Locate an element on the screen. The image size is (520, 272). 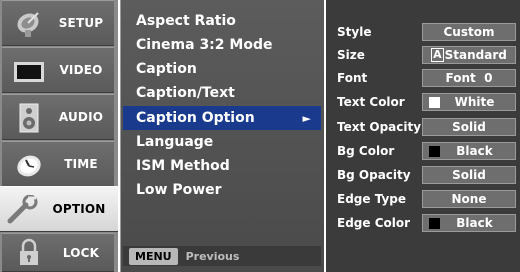
style-value-field: Custom is located at coordinates (469, 32).